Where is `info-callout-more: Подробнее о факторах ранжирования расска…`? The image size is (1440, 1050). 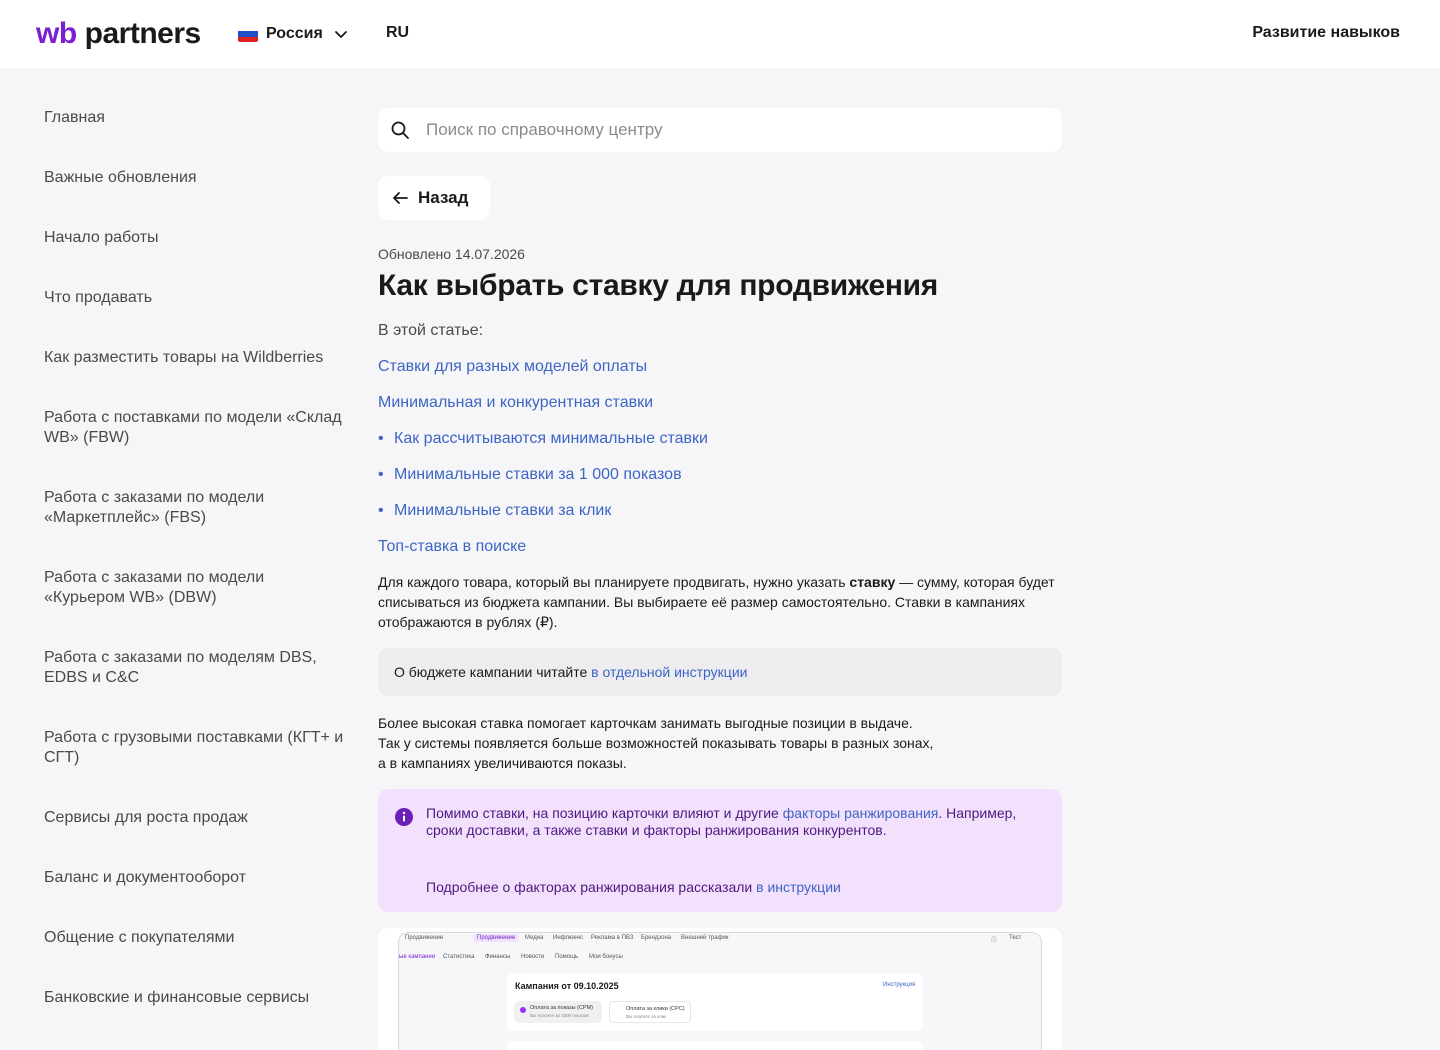 info-callout-more: Подробнее о факторах ранжирования расска… is located at coordinates (736, 887).